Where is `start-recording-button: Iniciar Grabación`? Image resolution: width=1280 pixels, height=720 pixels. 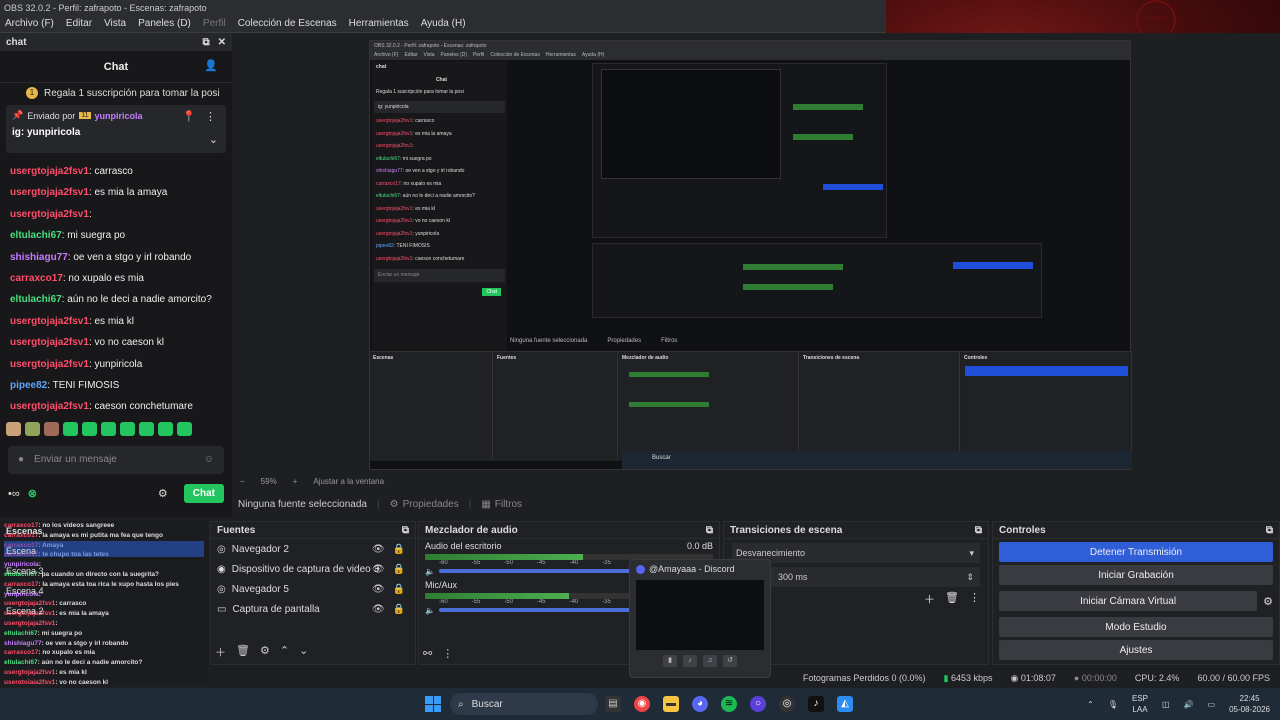 start-recording-button: Iniciar Grabación is located at coordinates (1136, 575).